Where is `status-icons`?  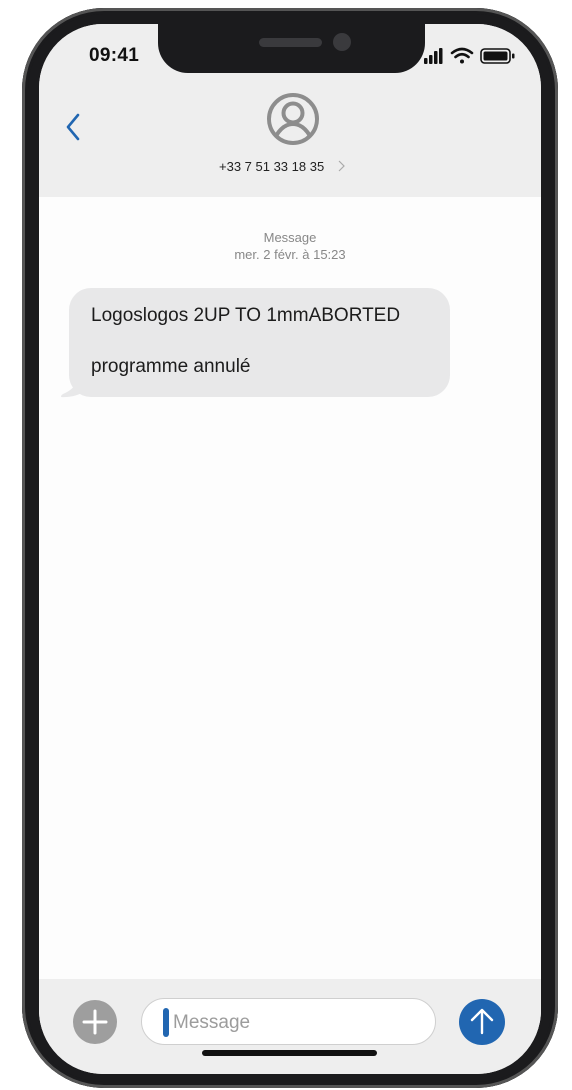
status-icons is located at coordinates (469, 55).